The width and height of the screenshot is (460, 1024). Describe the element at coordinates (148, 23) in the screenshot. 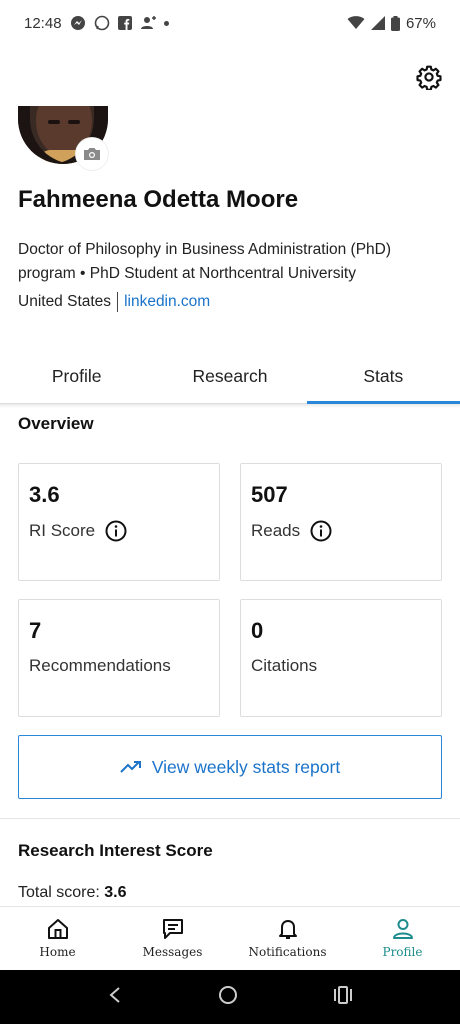

I see `add-person-icon` at that location.